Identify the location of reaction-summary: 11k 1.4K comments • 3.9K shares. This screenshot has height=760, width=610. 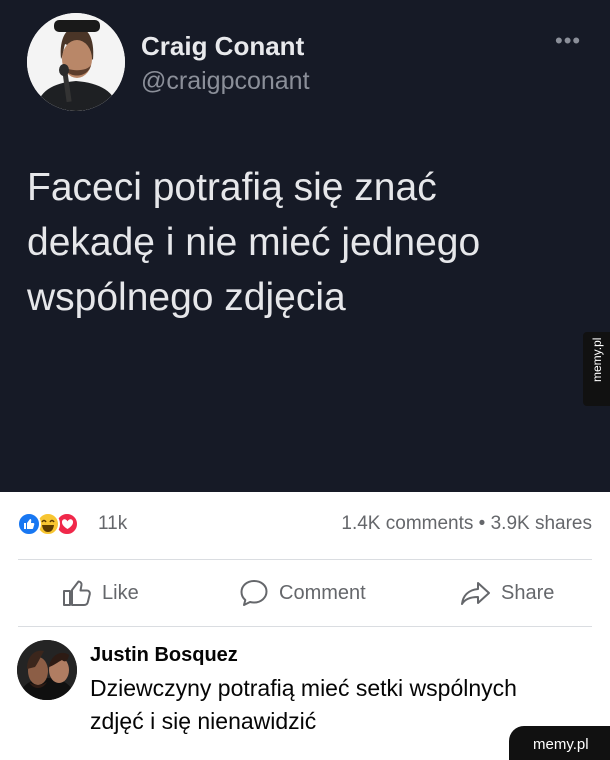
(305, 525).